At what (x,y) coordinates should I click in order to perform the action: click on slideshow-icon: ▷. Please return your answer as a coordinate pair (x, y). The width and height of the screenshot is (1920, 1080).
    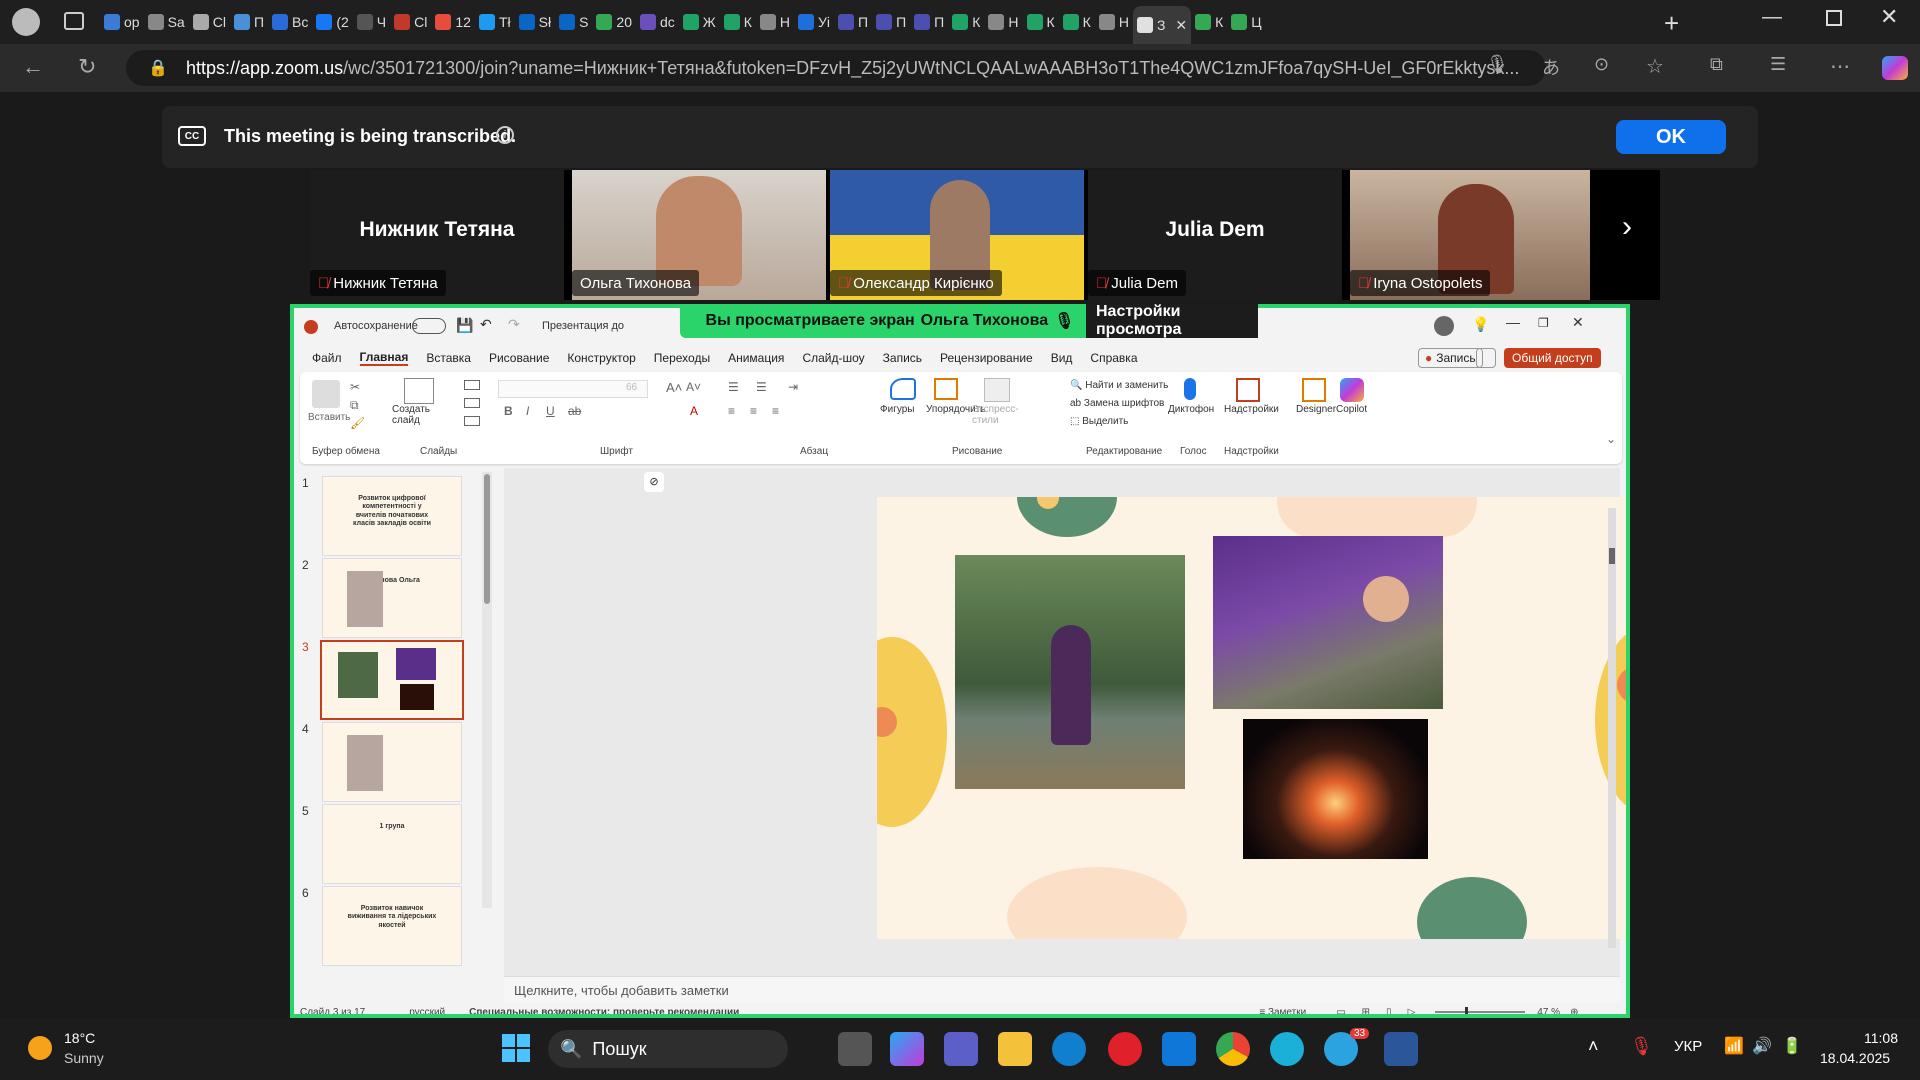
    Looking at the image, I should click on (1412, 1011).